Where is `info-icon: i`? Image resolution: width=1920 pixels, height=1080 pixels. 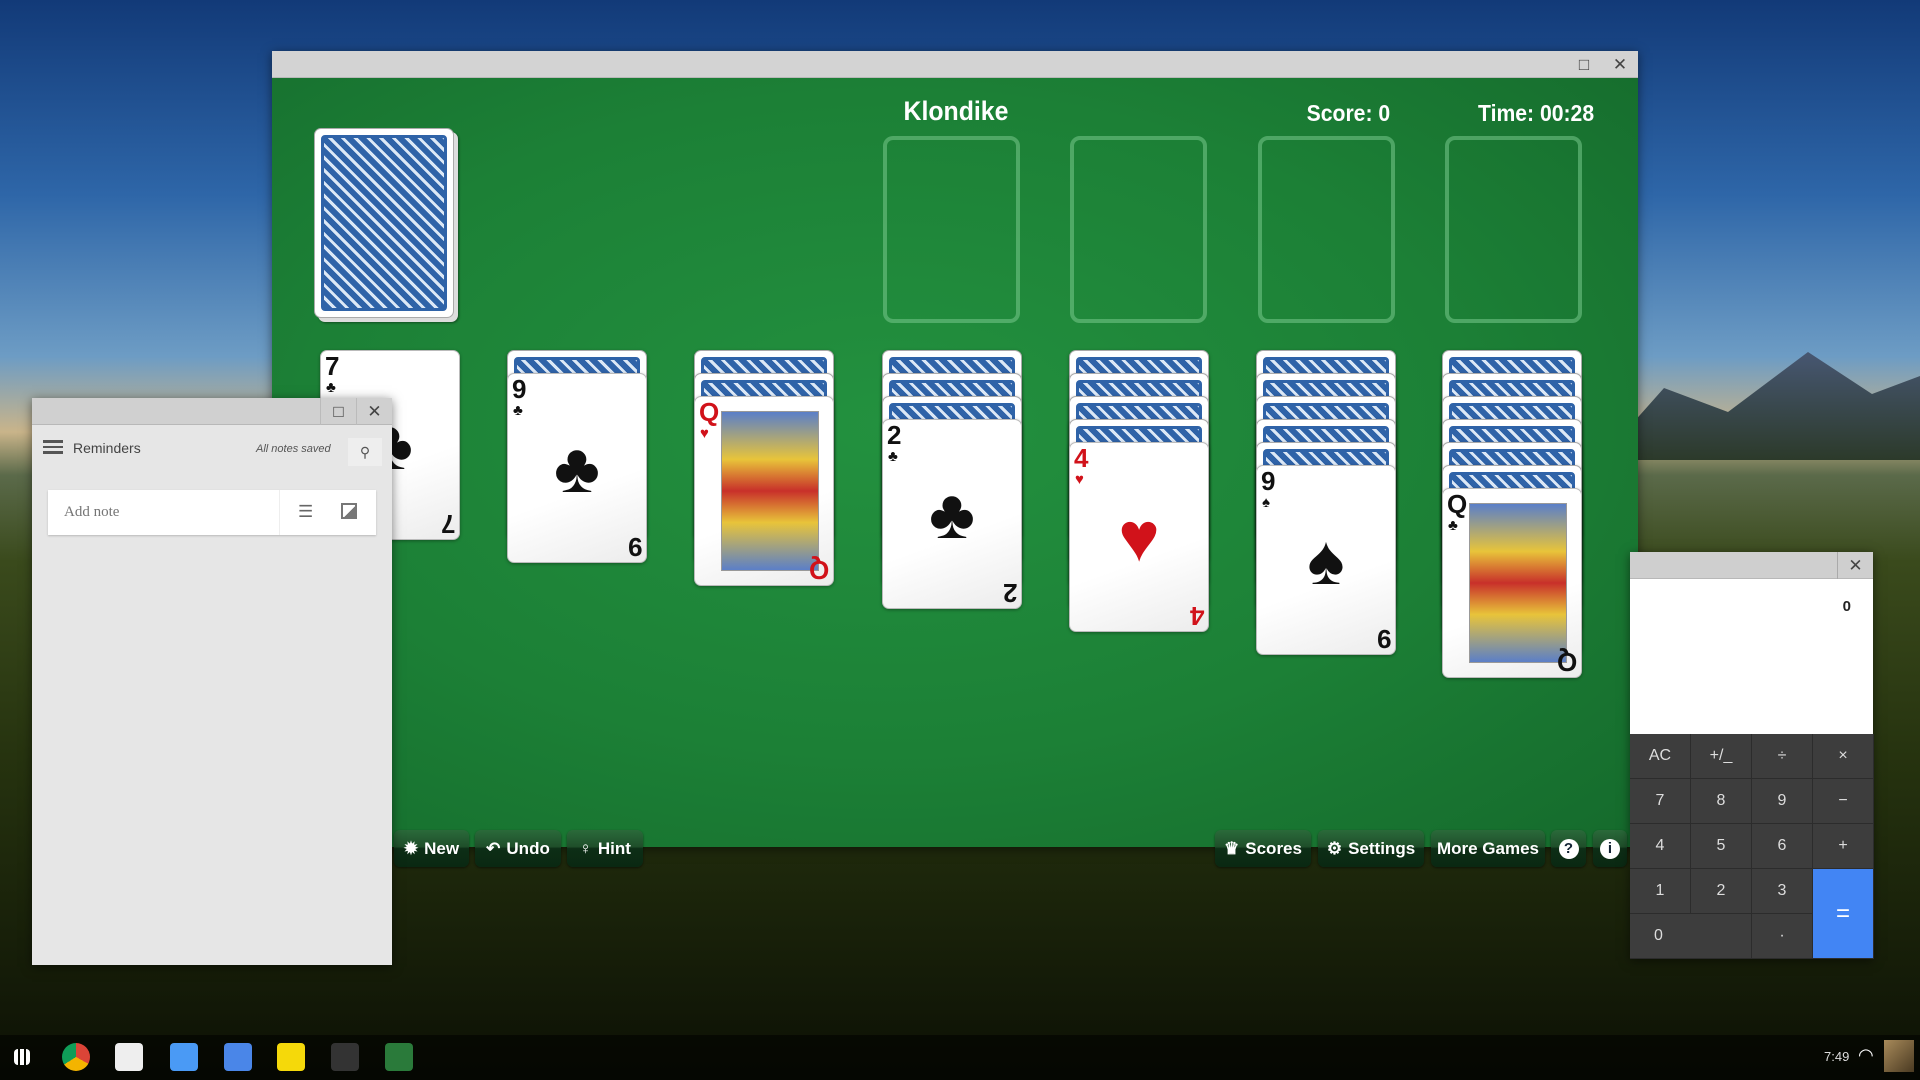 info-icon: i is located at coordinates (1610, 848).